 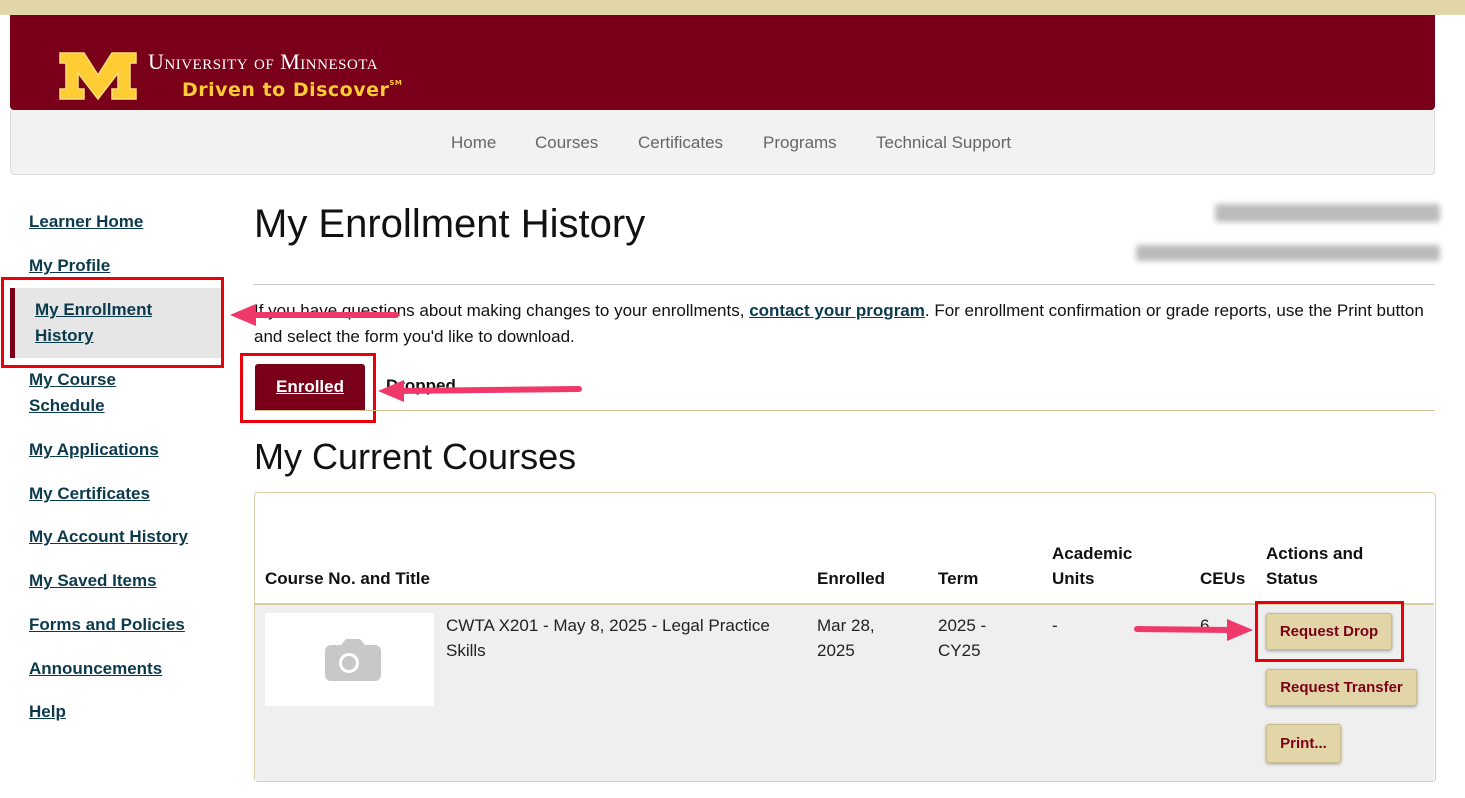 What do you see at coordinates (94, 450) in the screenshot?
I see `sidebar-item-my-applications: My Applications` at bounding box center [94, 450].